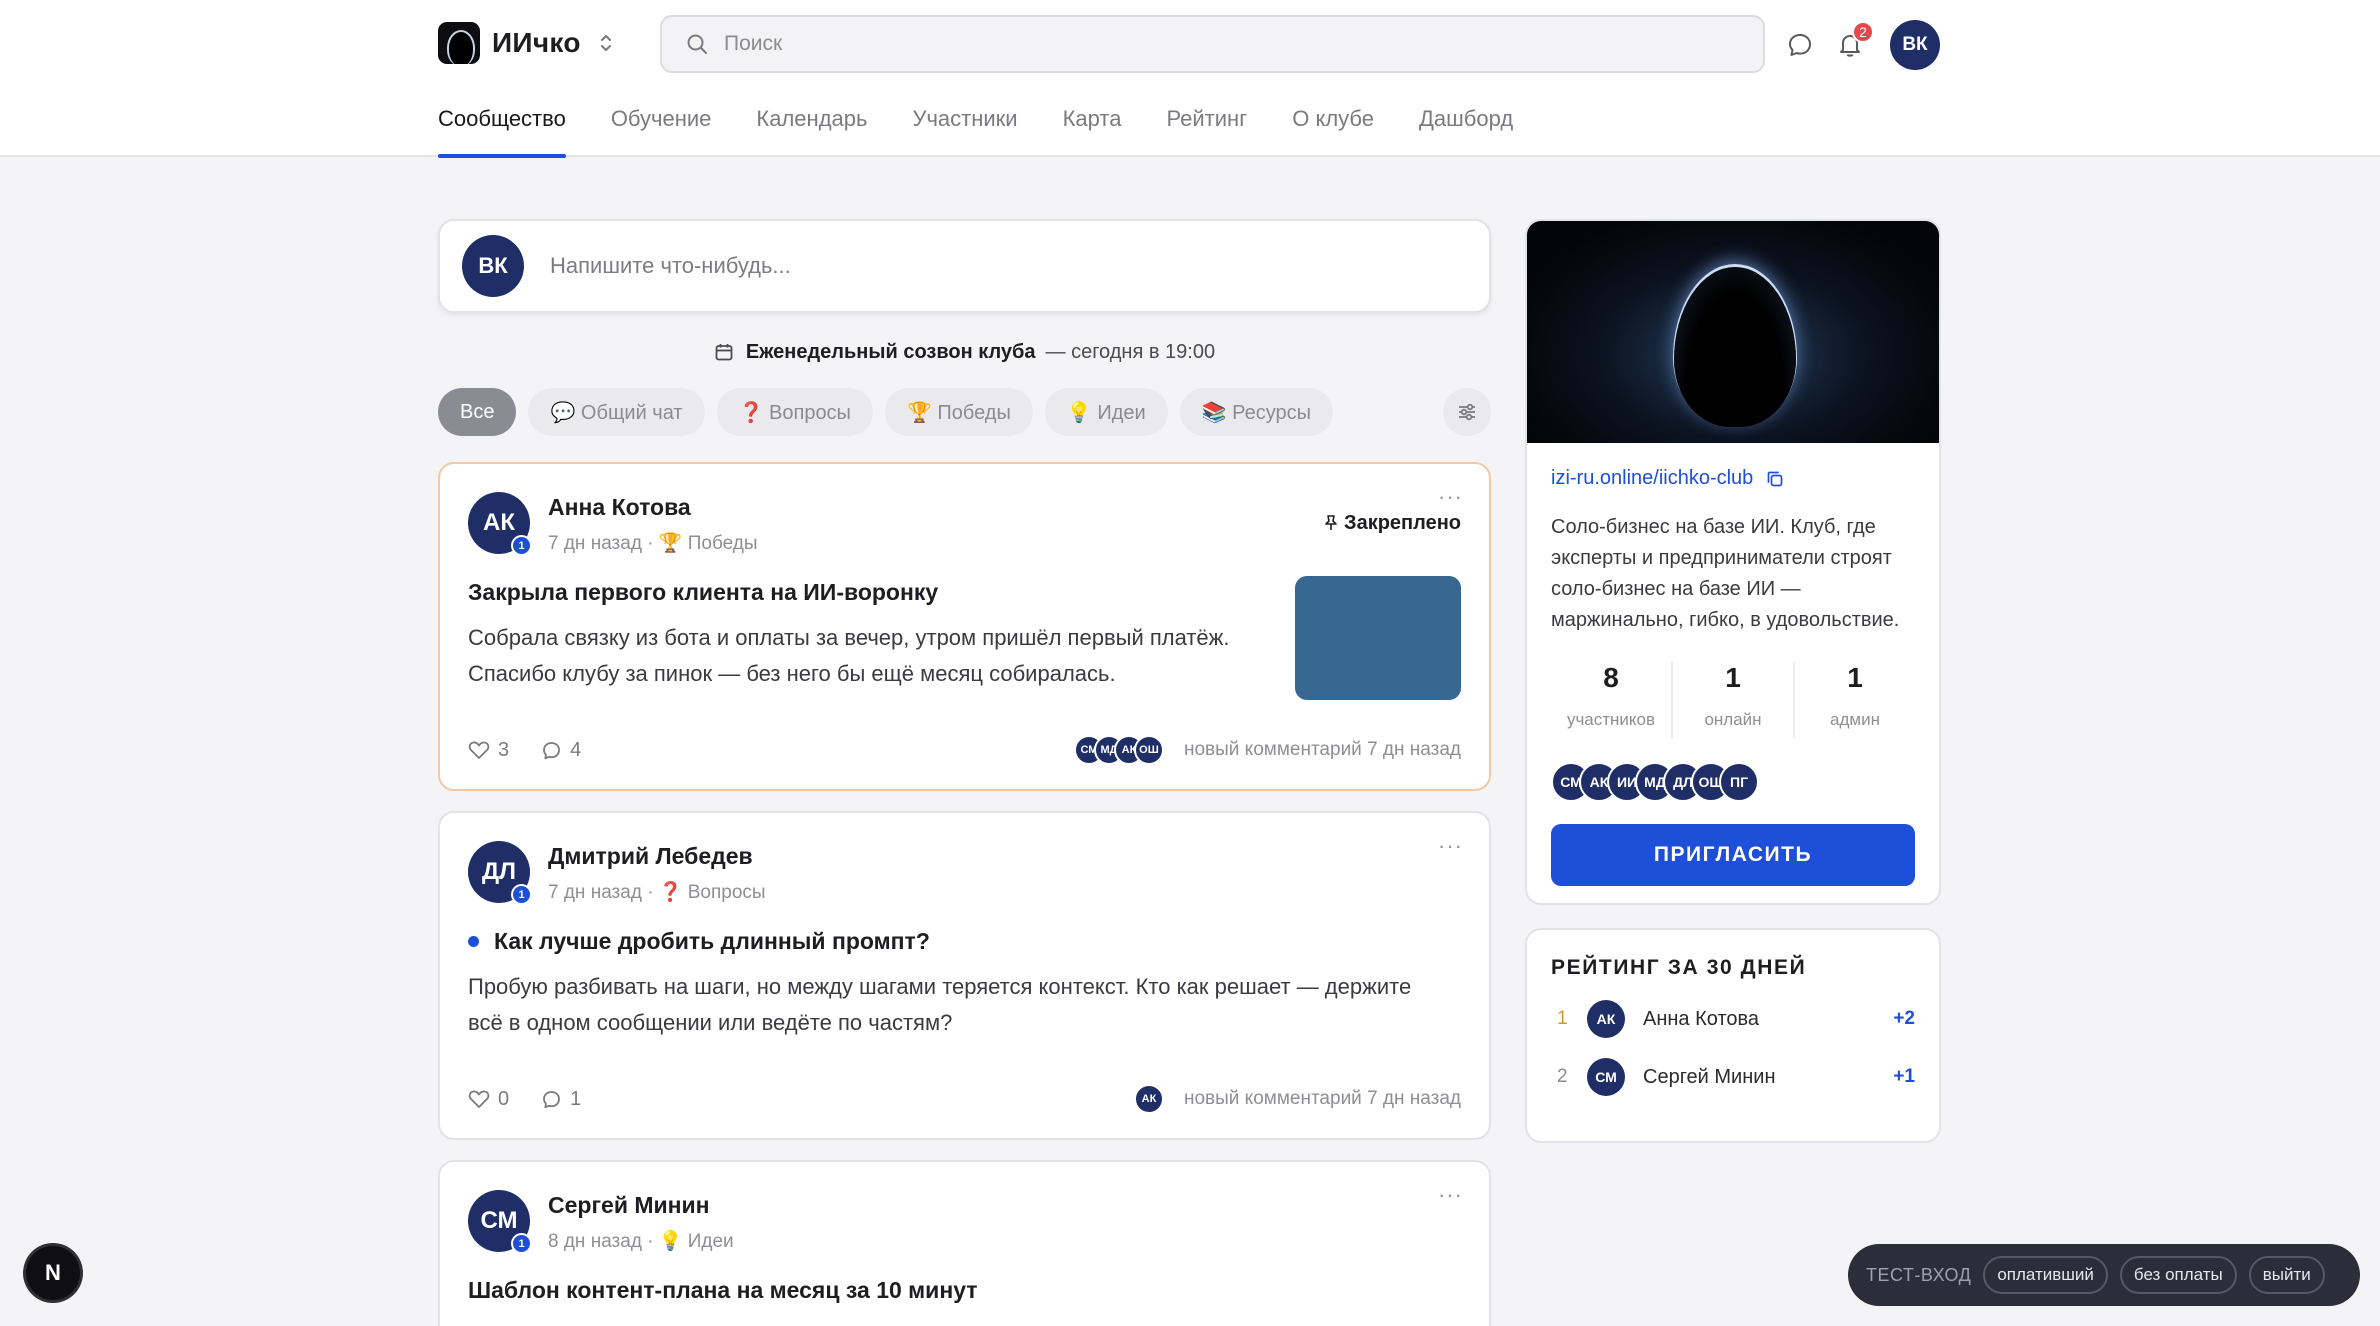 The height and width of the screenshot is (1326, 2380). What do you see at coordinates (576, 1098) in the screenshot?
I see `comment-count: 1` at bounding box center [576, 1098].